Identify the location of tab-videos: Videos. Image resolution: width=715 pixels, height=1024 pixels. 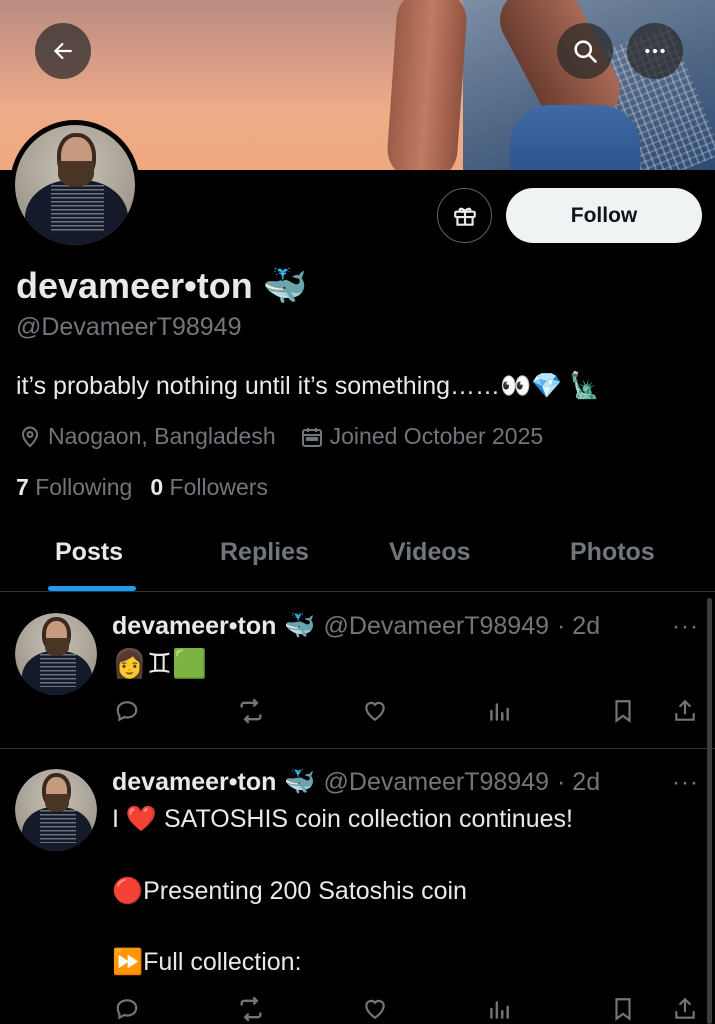
(430, 552).